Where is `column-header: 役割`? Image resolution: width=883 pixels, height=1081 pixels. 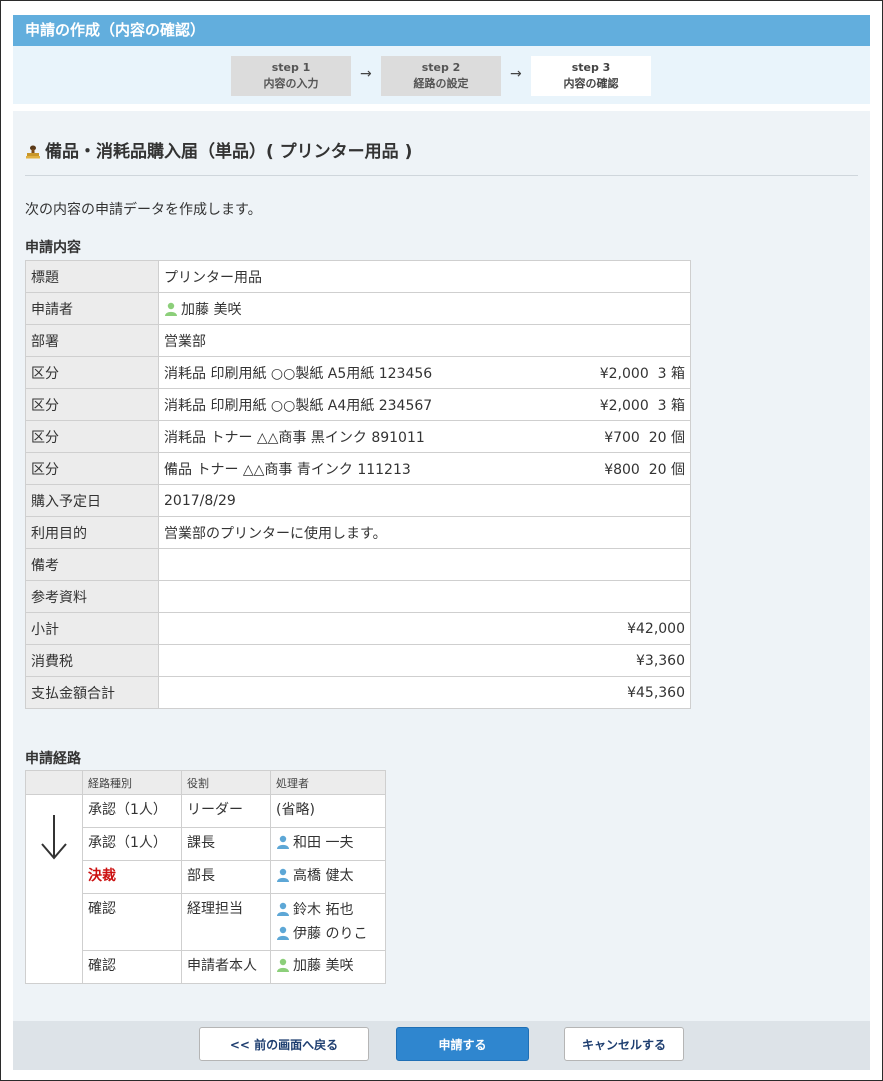 column-header: 役割 is located at coordinates (226, 782).